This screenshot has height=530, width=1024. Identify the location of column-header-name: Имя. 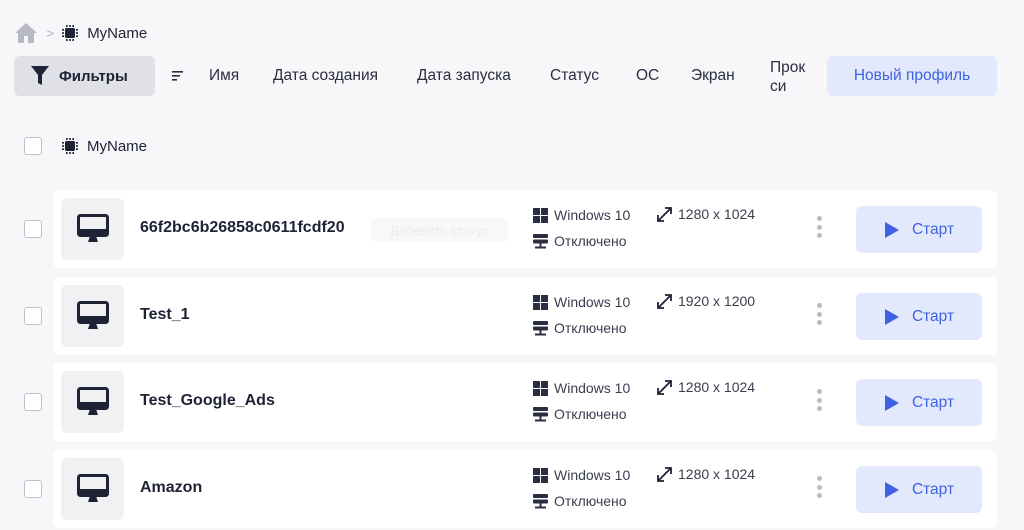
(224, 76).